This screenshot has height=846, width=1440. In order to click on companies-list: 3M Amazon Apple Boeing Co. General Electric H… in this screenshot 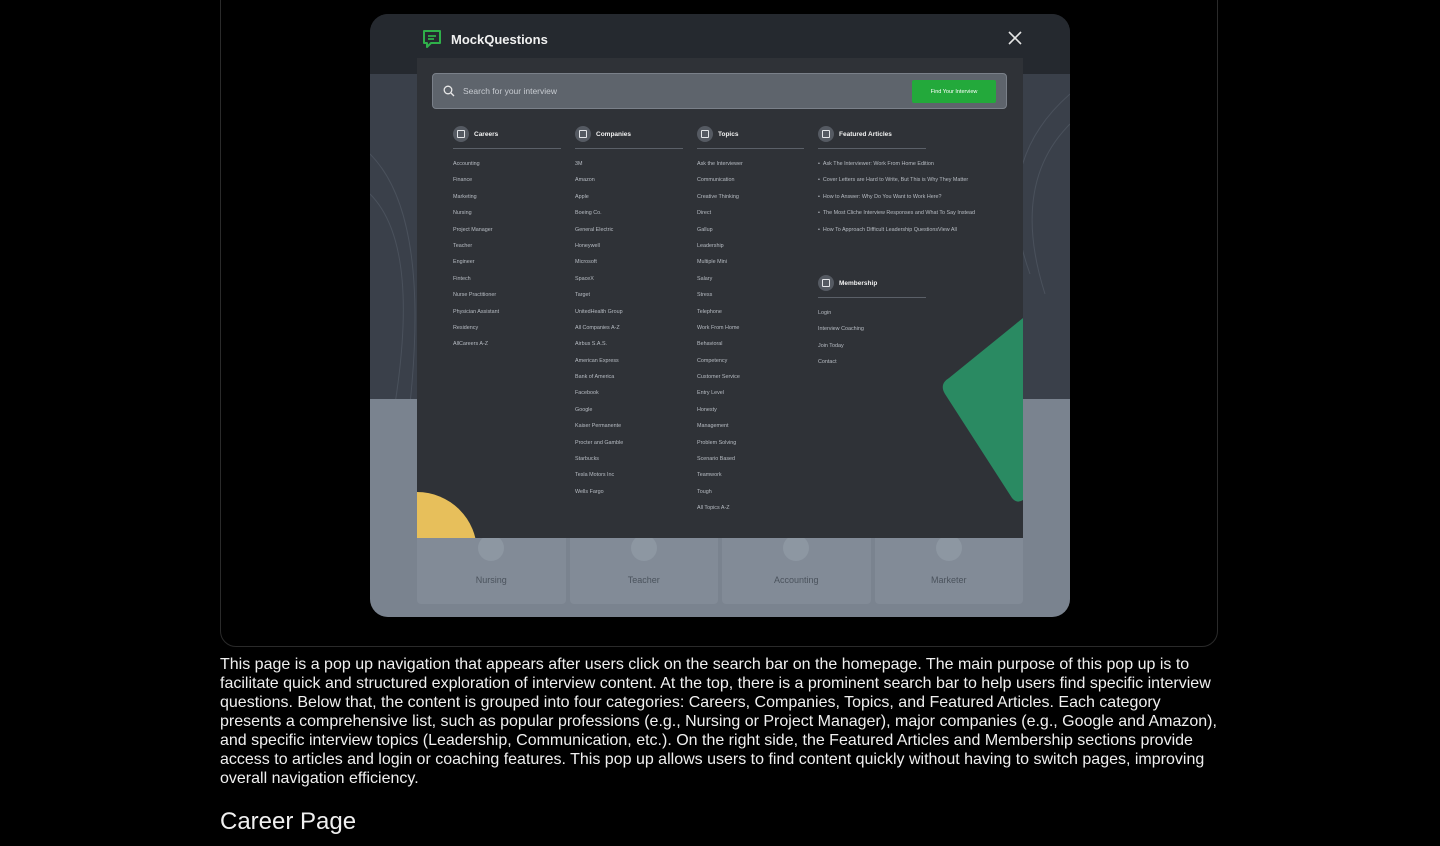, I will do `click(629, 328)`.